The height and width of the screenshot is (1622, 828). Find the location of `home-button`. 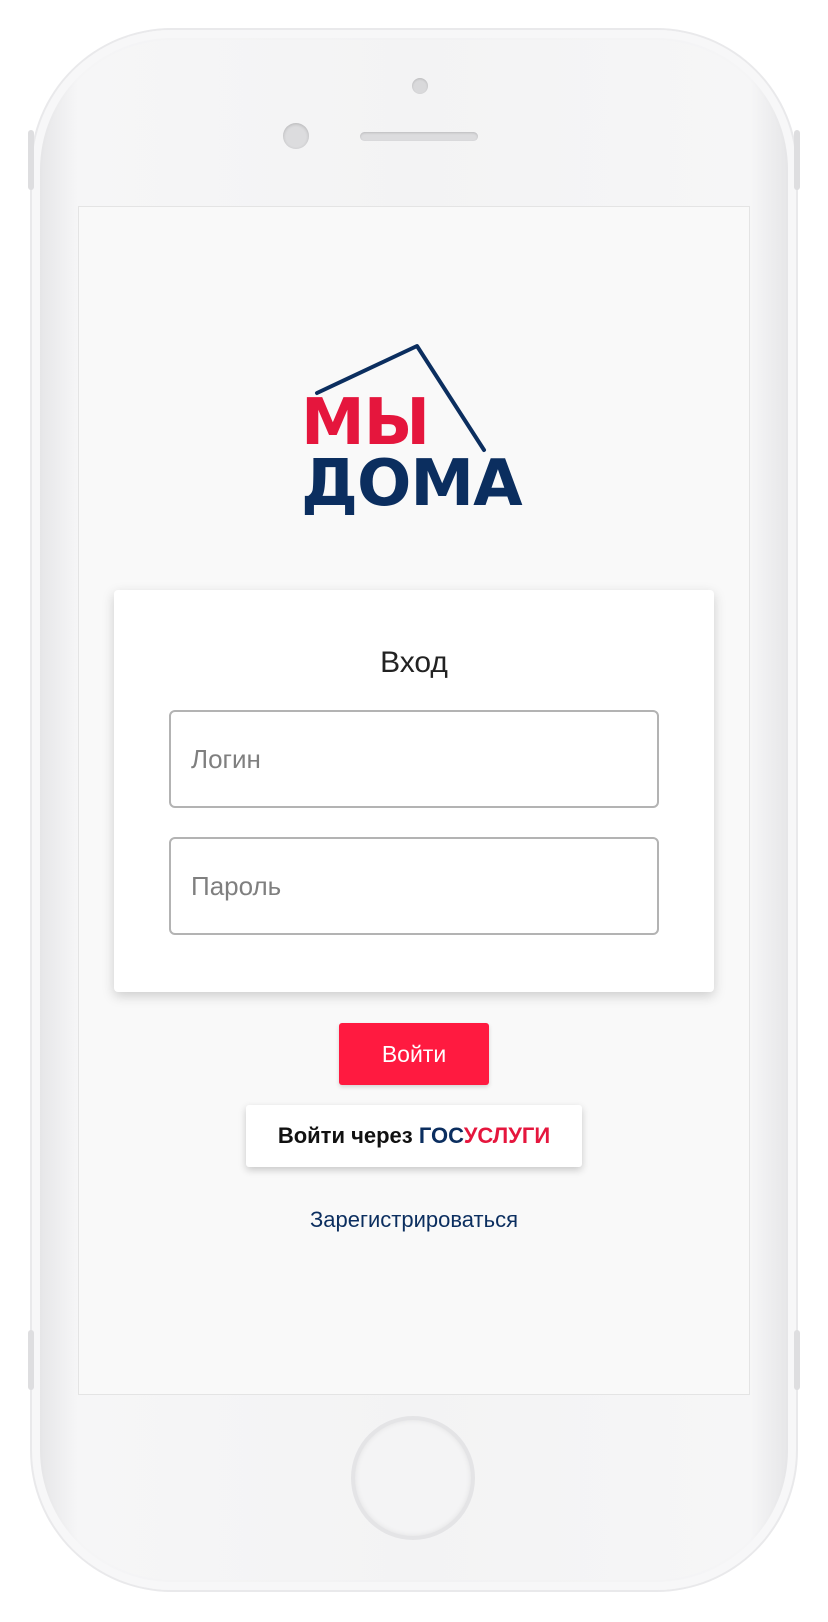

home-button is located at coordinates (413, 1478).